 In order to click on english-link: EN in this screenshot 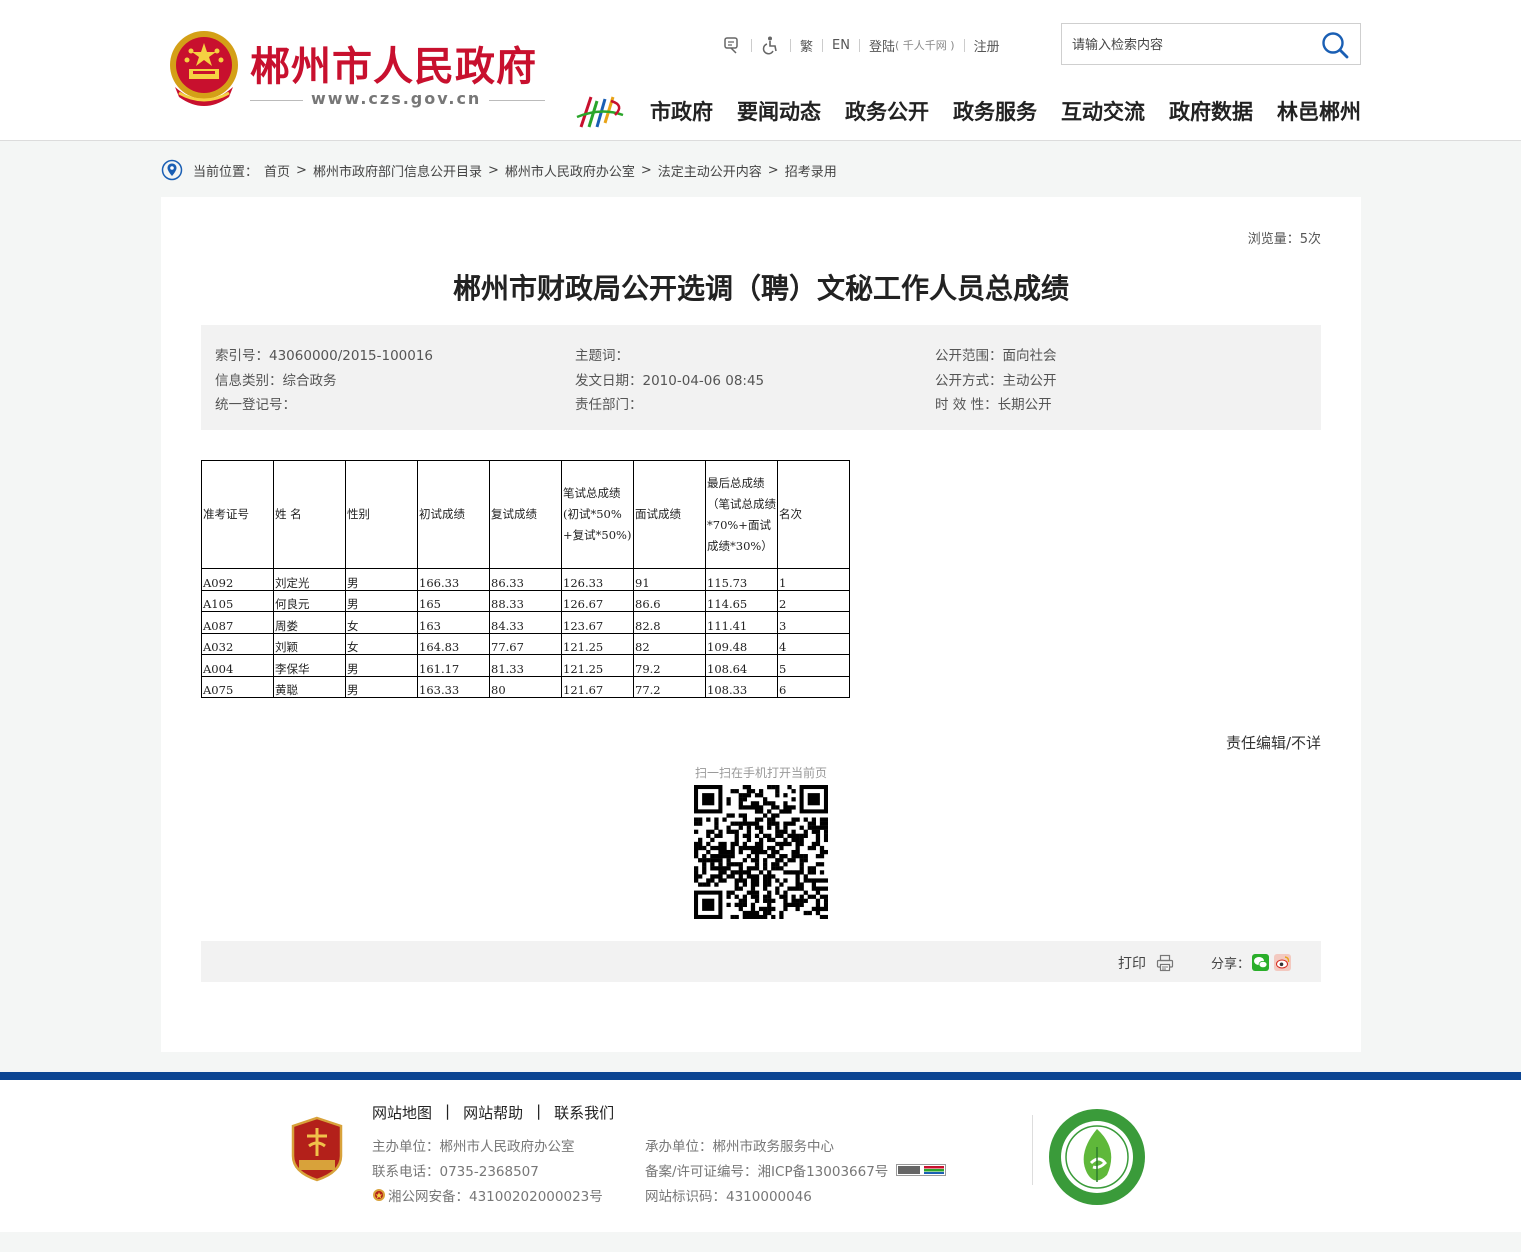, I will do `click(841, 45)`.